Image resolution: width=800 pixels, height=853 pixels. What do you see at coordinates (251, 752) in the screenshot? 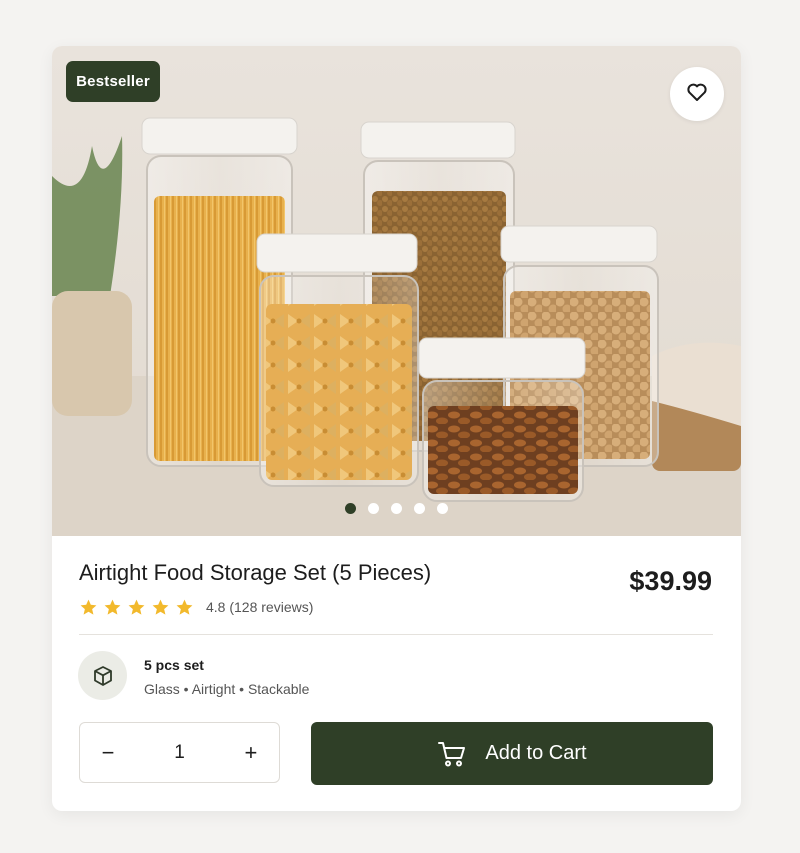
I see `increase-quantity-button: +` at bounding box center [251, 752].